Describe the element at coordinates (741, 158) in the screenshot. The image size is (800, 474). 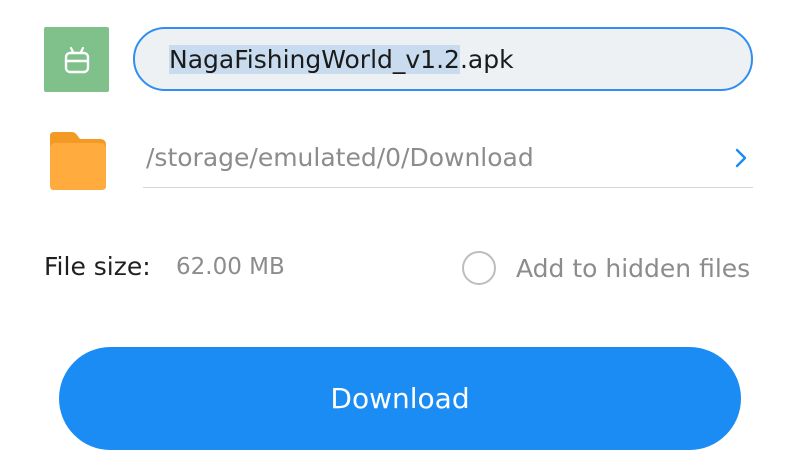
I see `chevron-right-icon` at that location.